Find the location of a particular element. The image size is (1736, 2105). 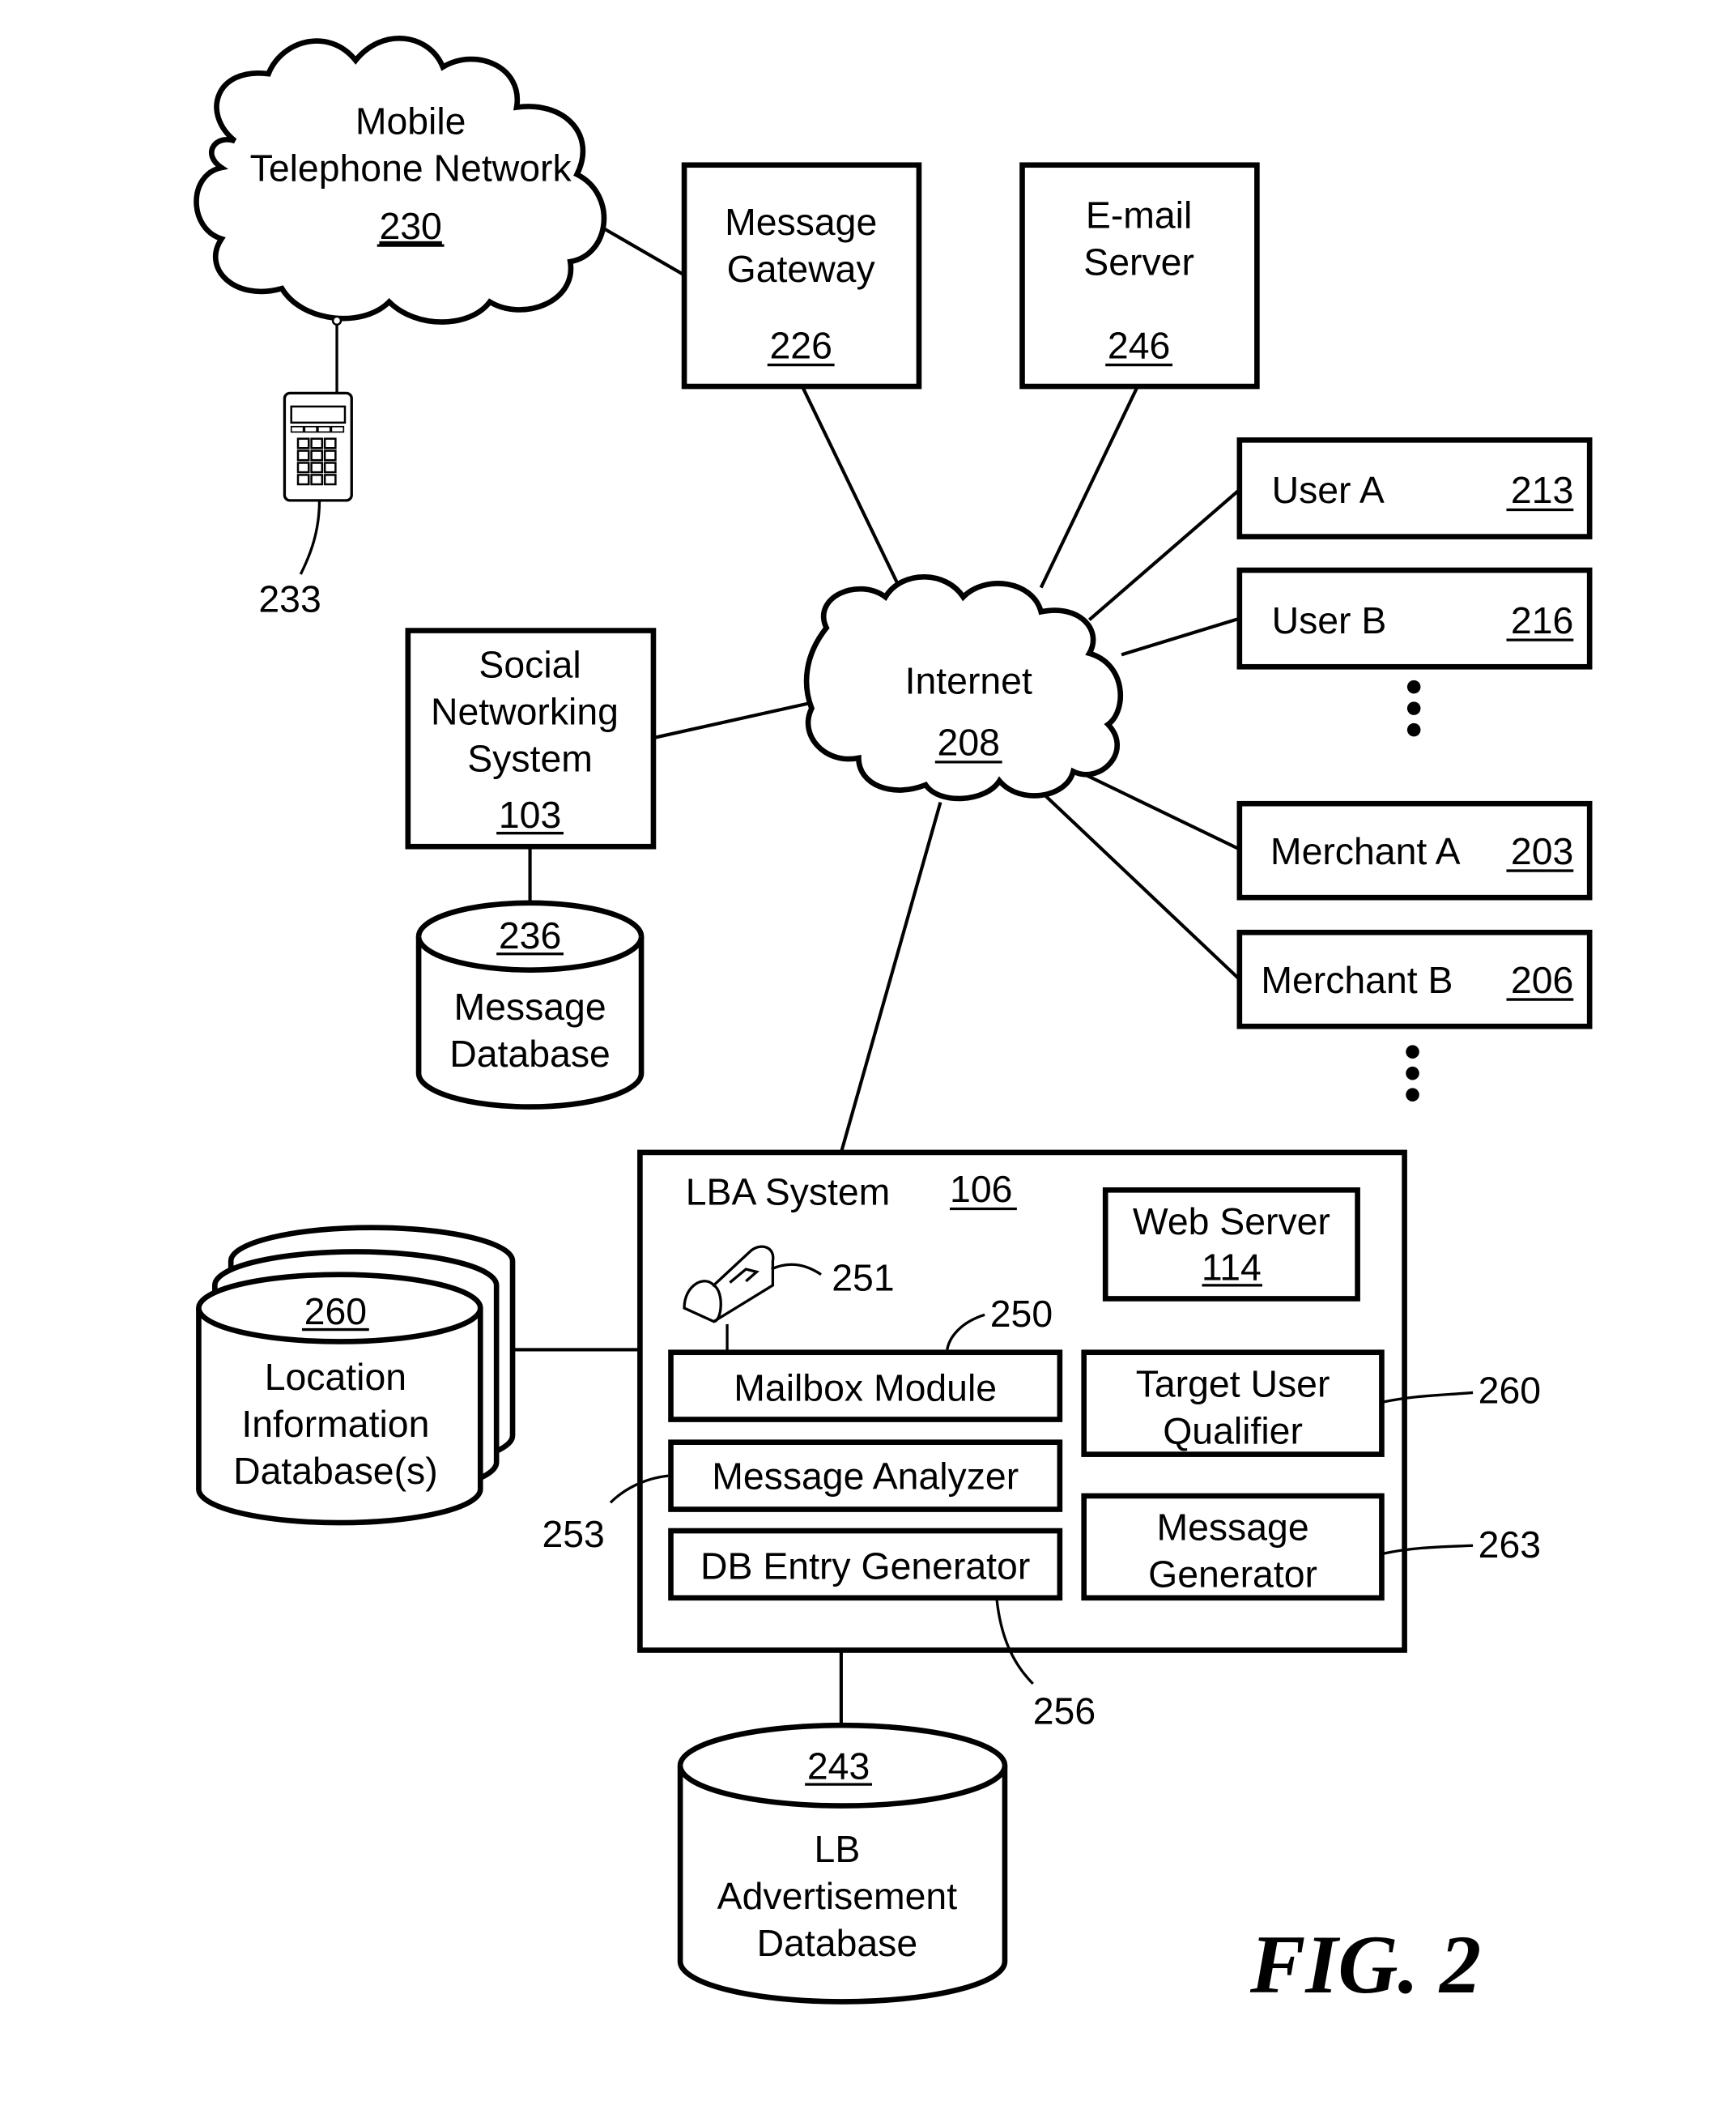

user-a-ref: 213 is located at coordinates (1542, 490).